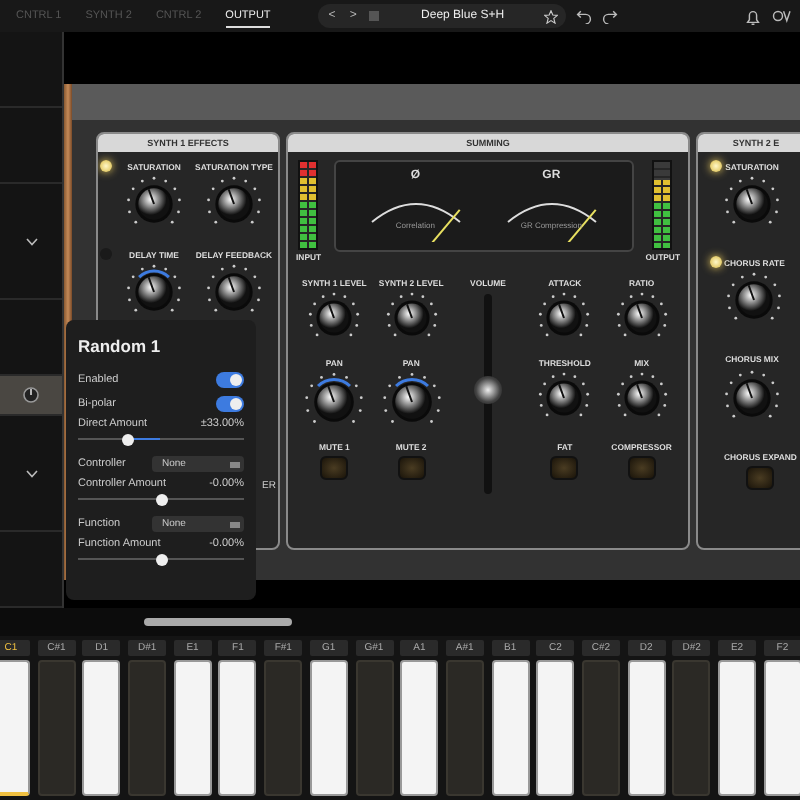 Image resolution: width=800 pixels, height=800 pixels. What do you see at coordinates (487, 390) in the screenshot?
I see `fader-handle` at bounding box center [487, 390].